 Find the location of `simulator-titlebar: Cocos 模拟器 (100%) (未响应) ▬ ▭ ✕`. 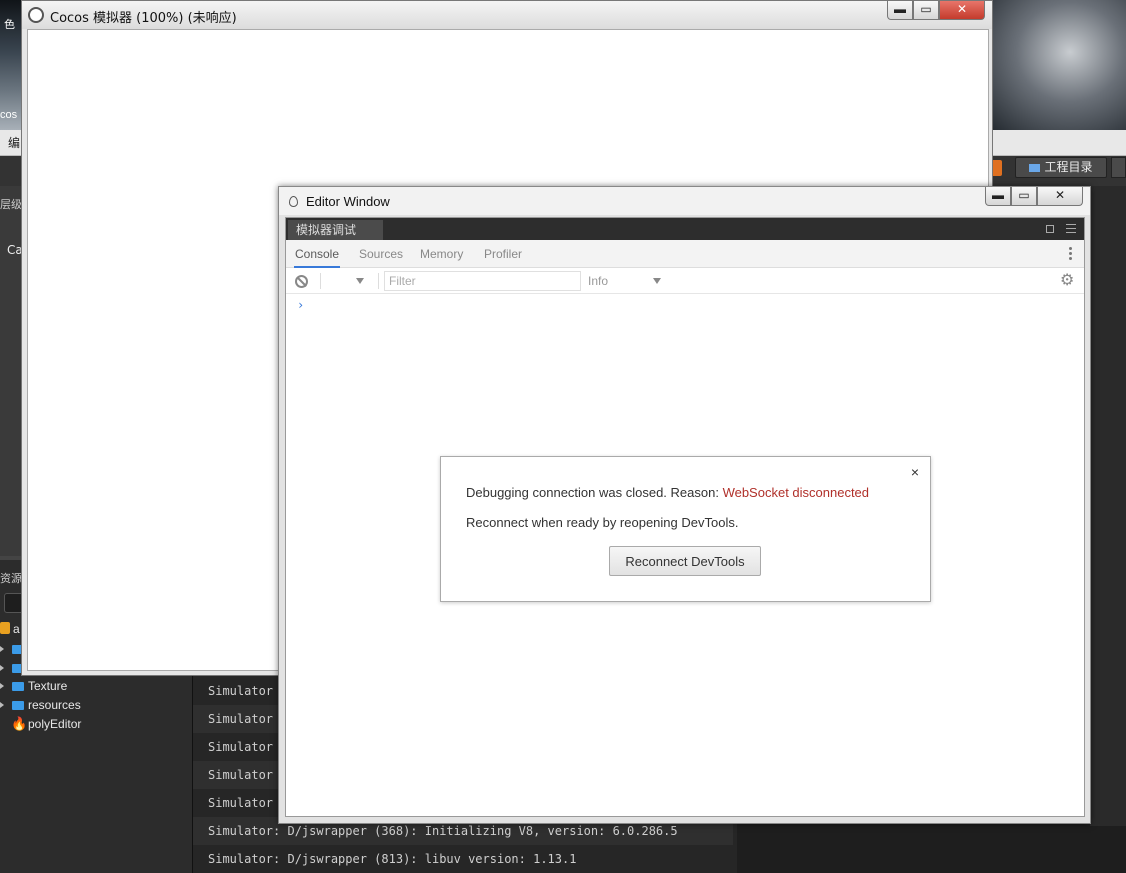

simulator-titlebar: Cocos 模拟器 (100%) (未响应) ▬ ▭ ✕ is located at coordinates (507, 15).